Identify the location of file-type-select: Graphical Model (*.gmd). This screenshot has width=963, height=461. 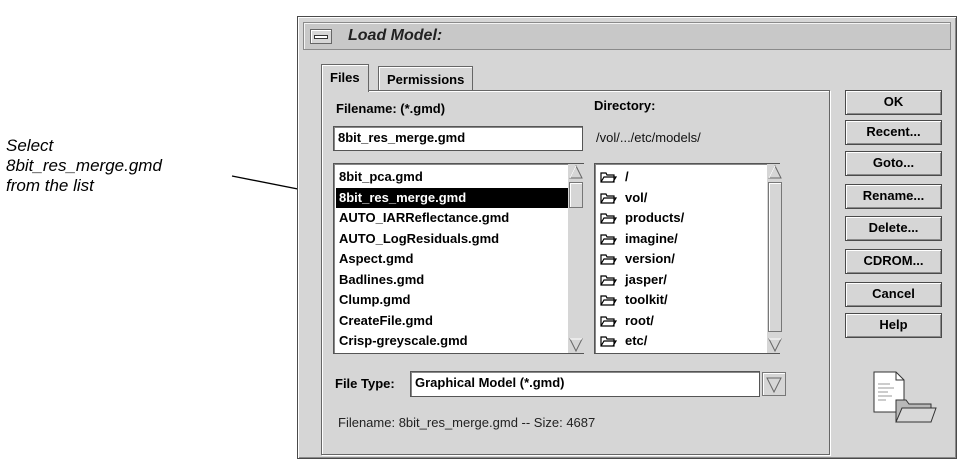
(585, 384).